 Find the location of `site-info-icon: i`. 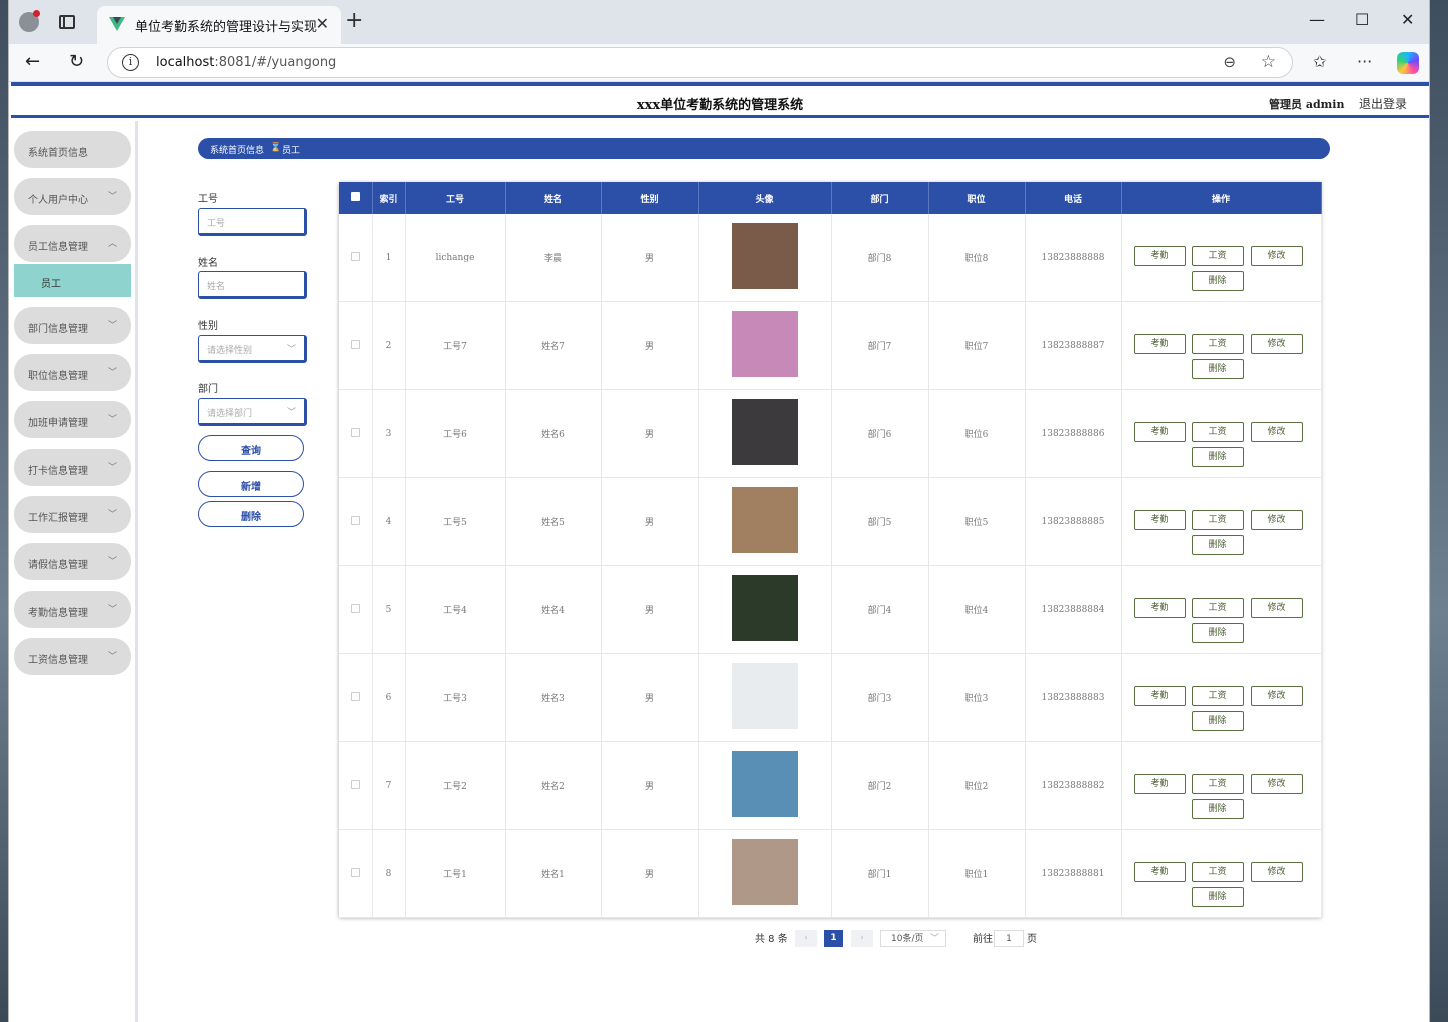

site-info-icon: i is located at coordinates (130, 62).